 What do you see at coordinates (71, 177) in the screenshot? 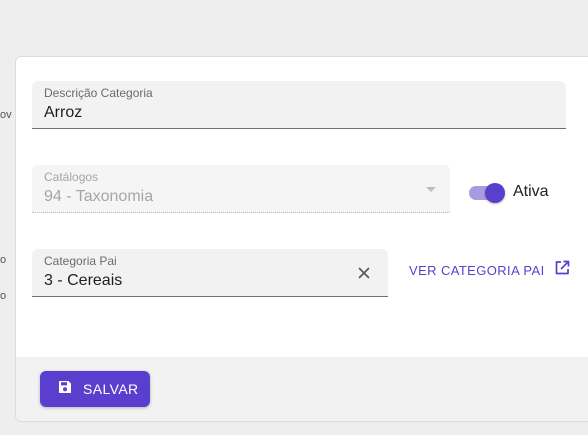
I see `catalogos-label: Catálogos` at bounding box center [71, 177].